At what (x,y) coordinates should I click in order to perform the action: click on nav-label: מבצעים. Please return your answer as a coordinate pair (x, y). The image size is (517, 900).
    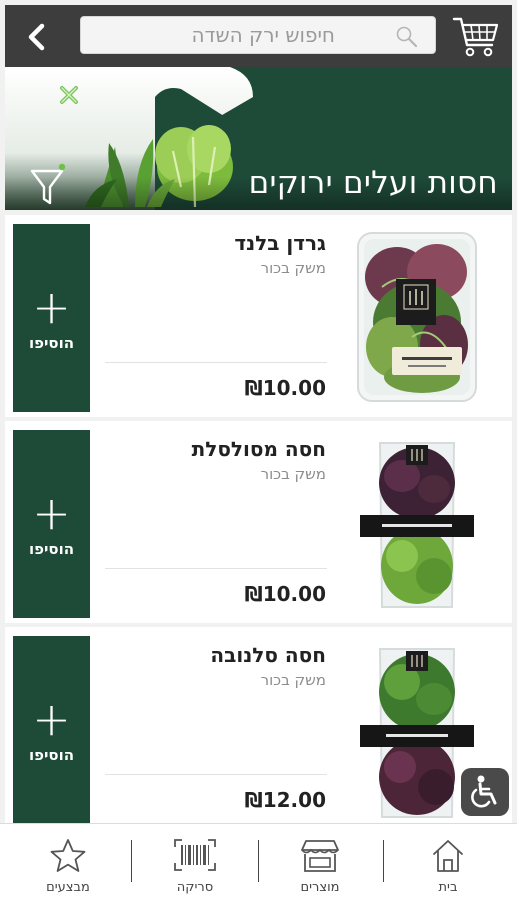
    Looking at the image, I should click on (68, 887).